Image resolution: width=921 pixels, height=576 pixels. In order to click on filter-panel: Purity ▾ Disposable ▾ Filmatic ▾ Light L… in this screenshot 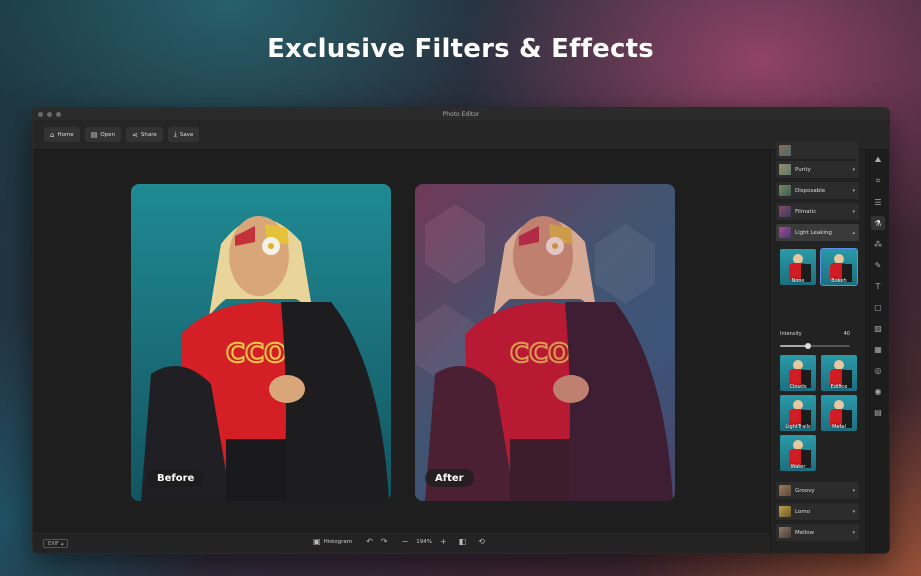, I will do `click(817, 347)`.